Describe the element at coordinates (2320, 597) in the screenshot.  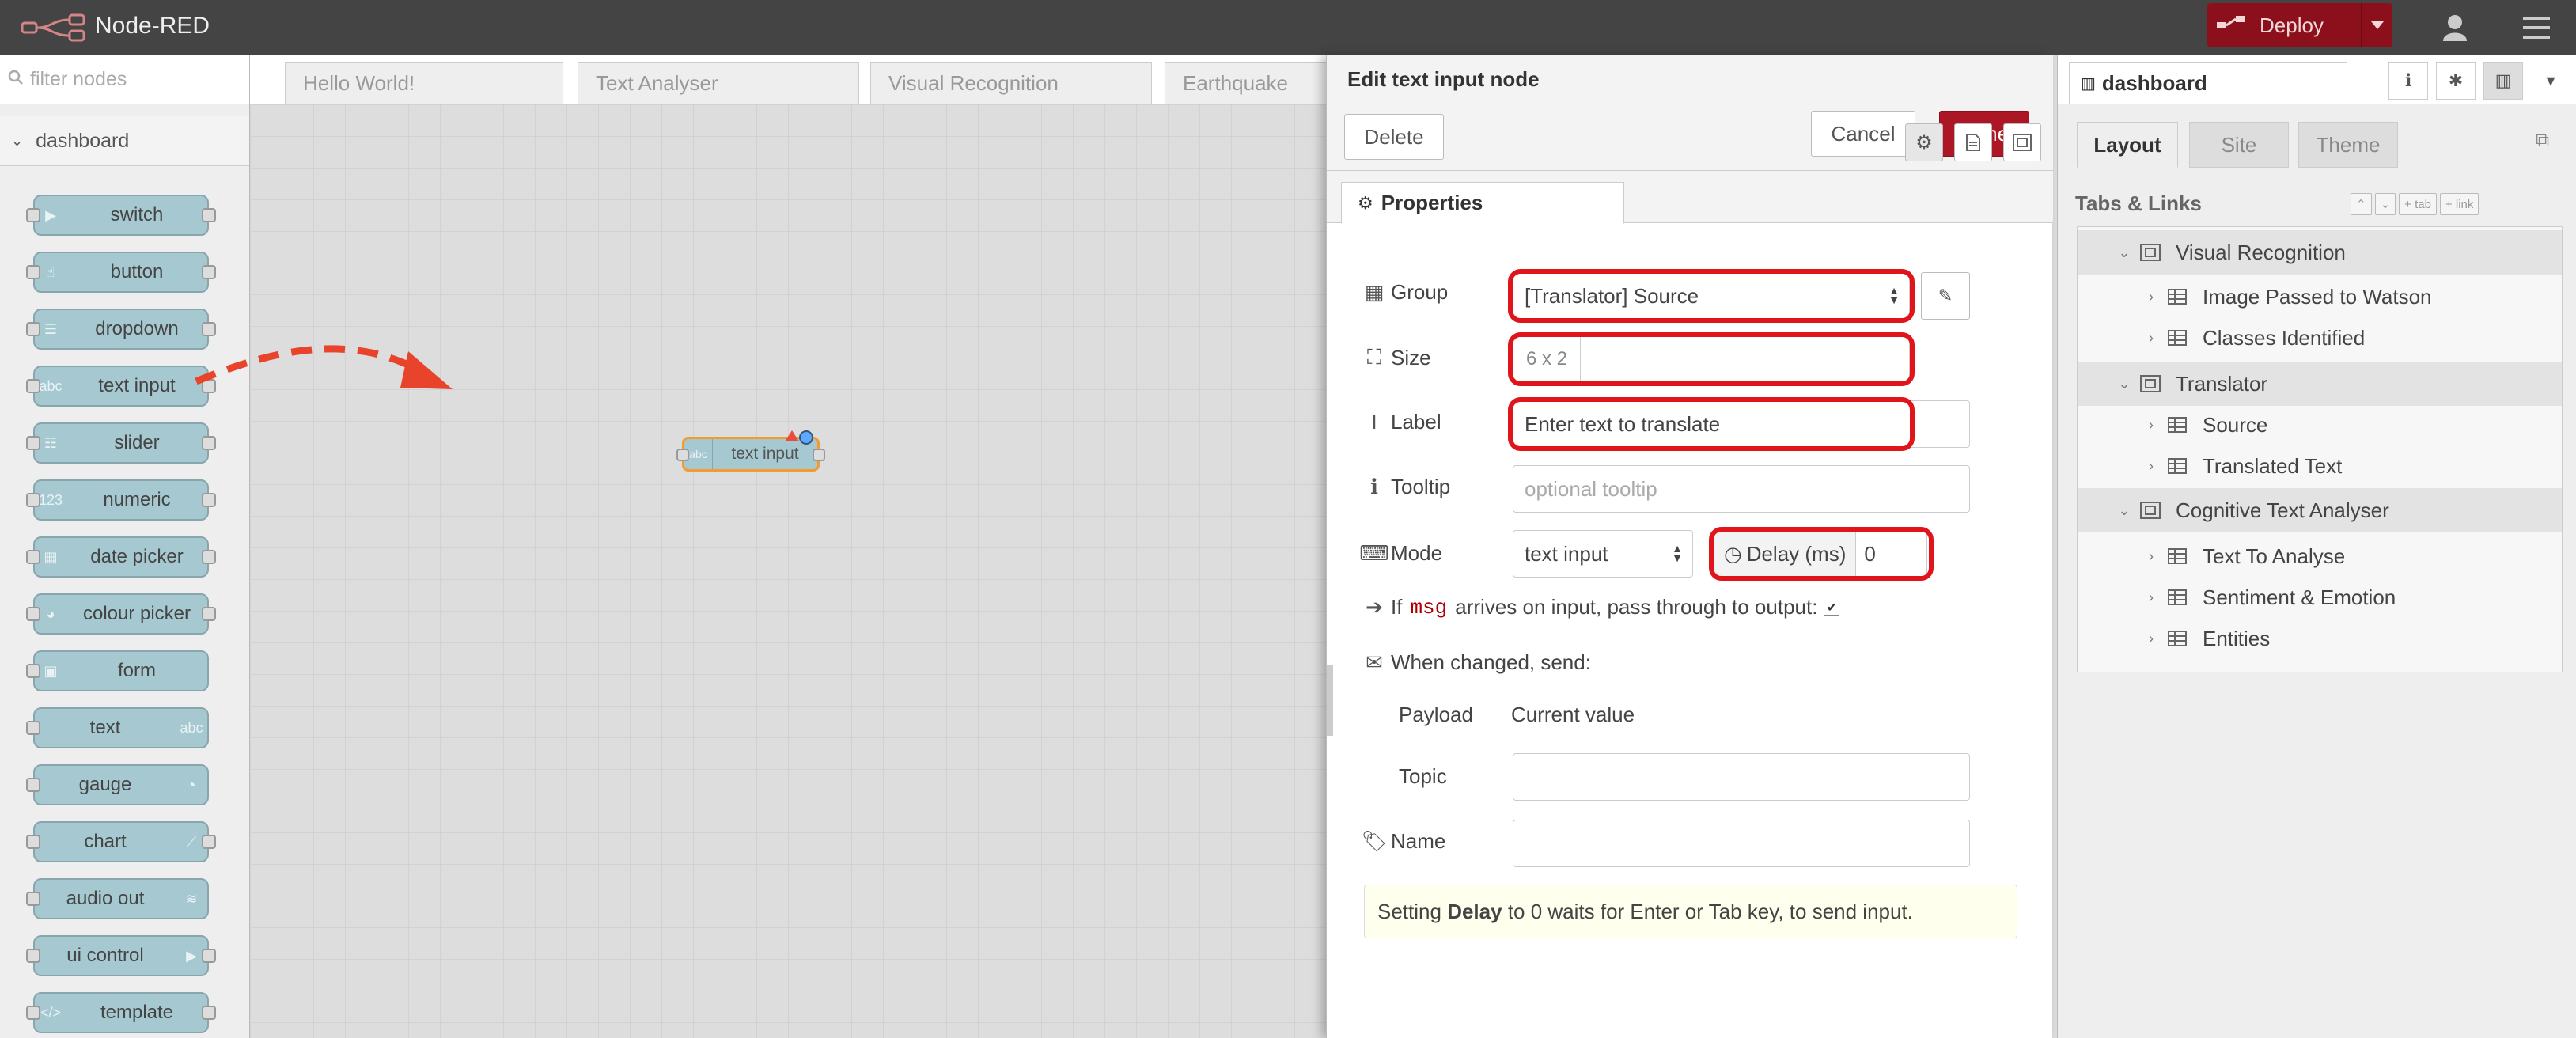
I see `tree-group-row: › Sentiment & Emotion` at that location.